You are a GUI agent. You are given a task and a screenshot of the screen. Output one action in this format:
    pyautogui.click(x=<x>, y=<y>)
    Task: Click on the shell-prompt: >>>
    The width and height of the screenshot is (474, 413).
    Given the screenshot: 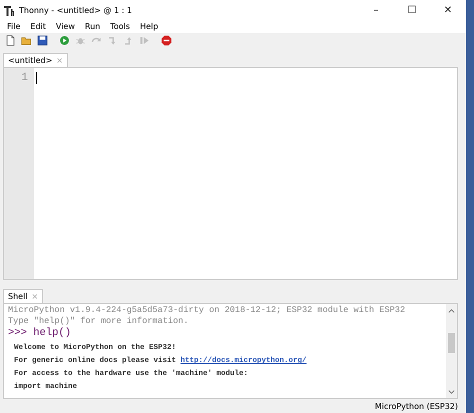 What is the action you would take?
    pyautogui.click(x=17, y=333)
    